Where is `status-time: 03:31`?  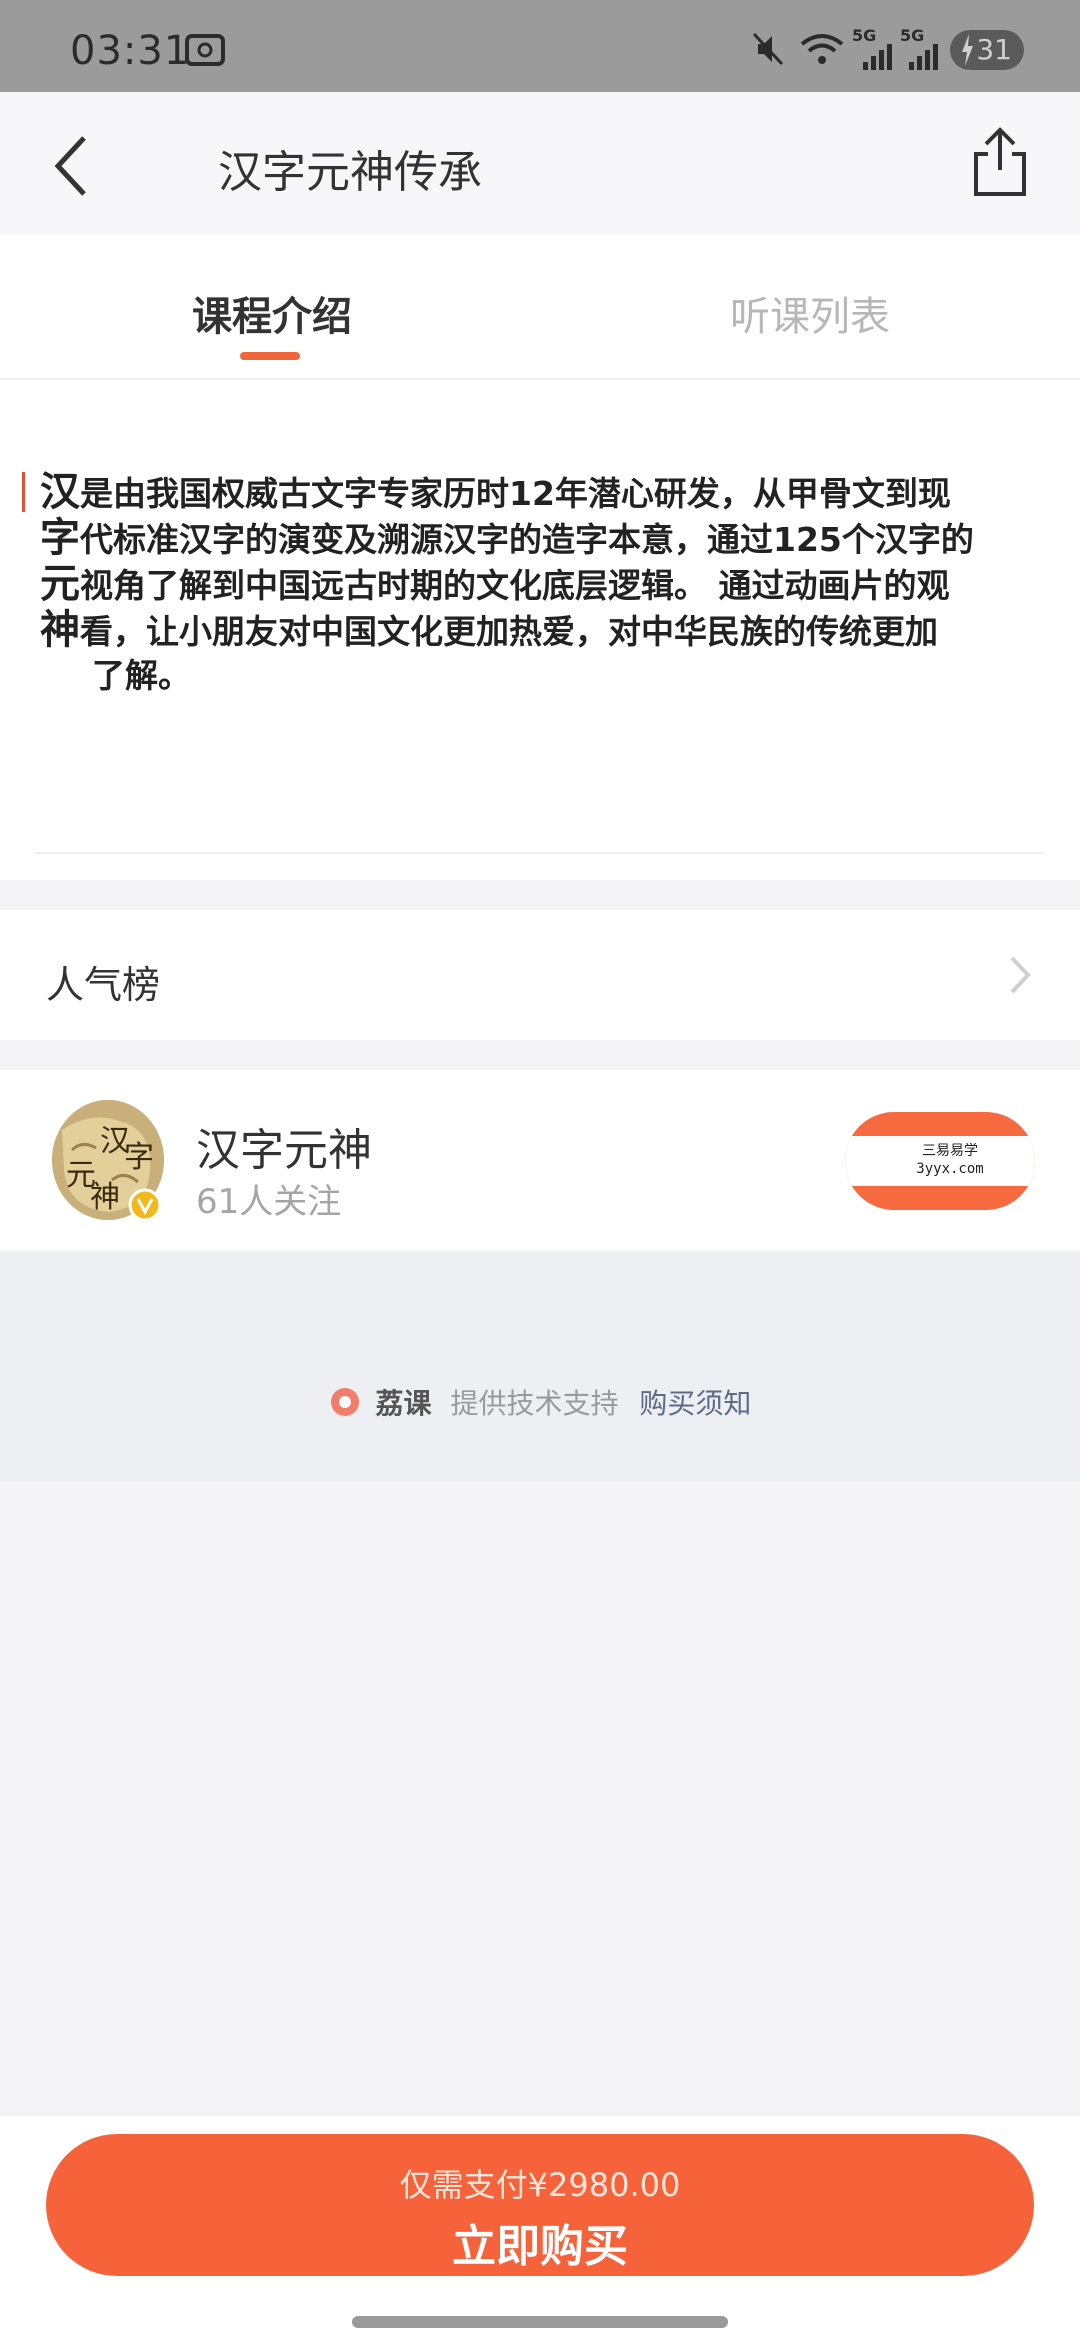 status-time: 03:31 is located at coordinates (130, 51).